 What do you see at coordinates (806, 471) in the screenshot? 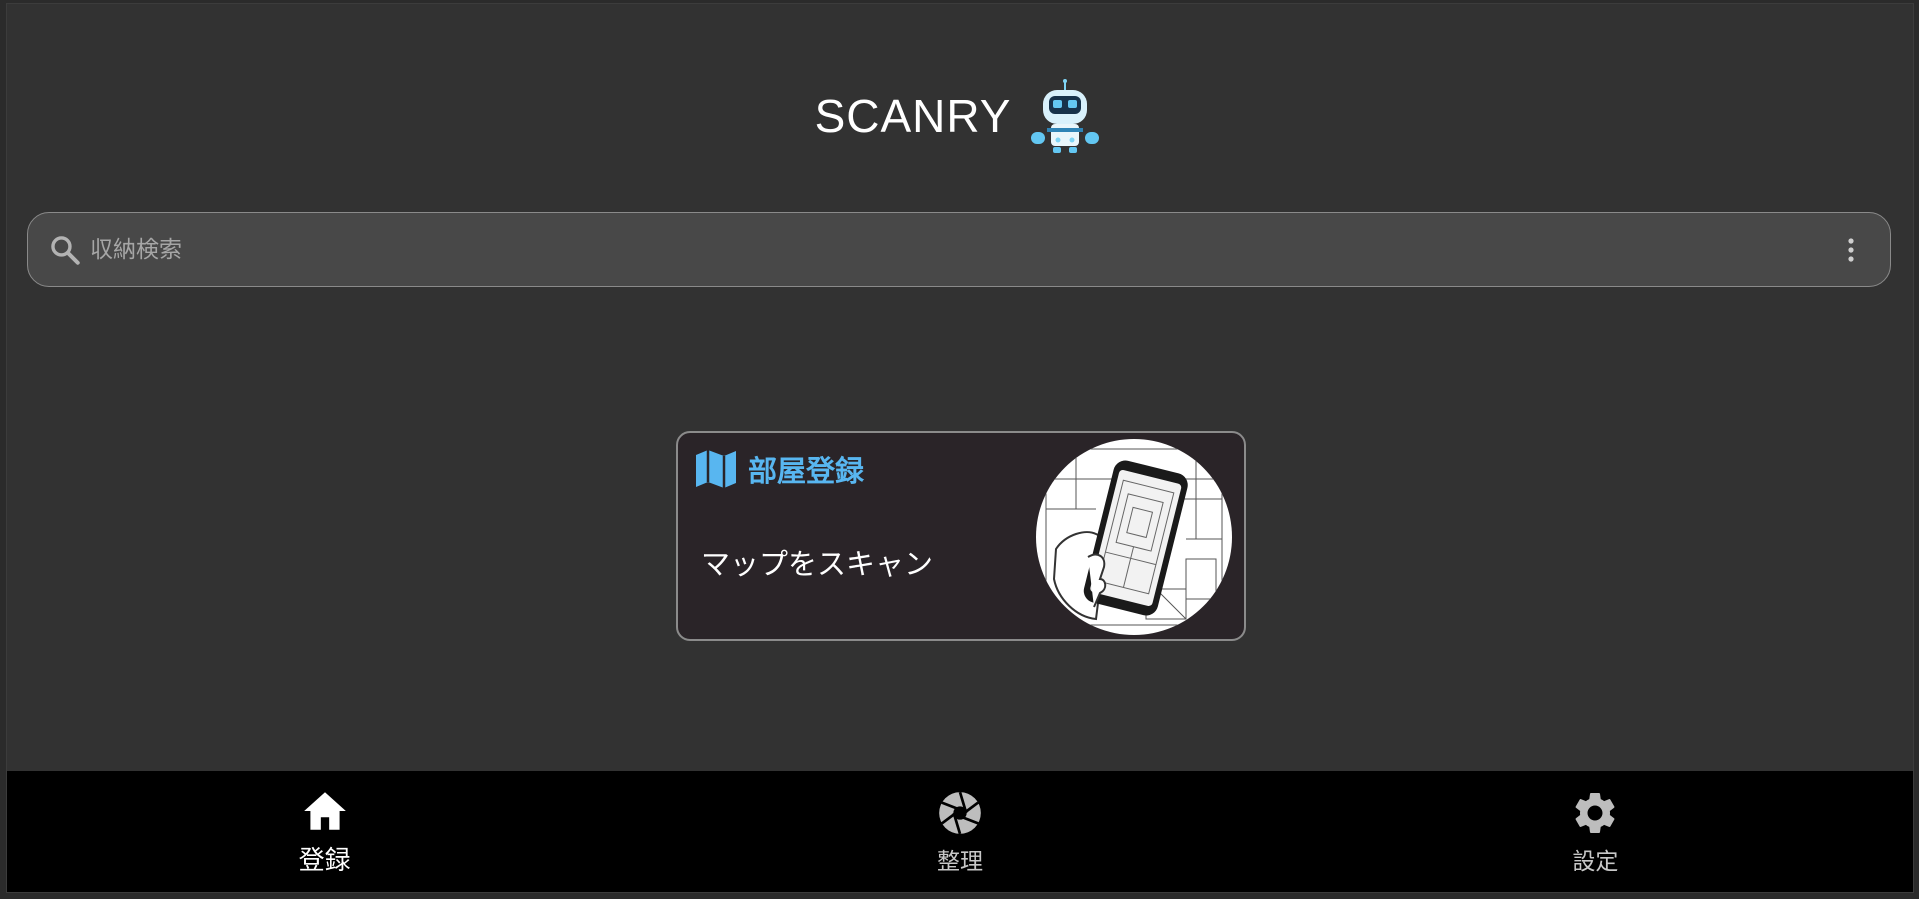
I see `card-title: 部屋登録` at bounding box center [806, 471].